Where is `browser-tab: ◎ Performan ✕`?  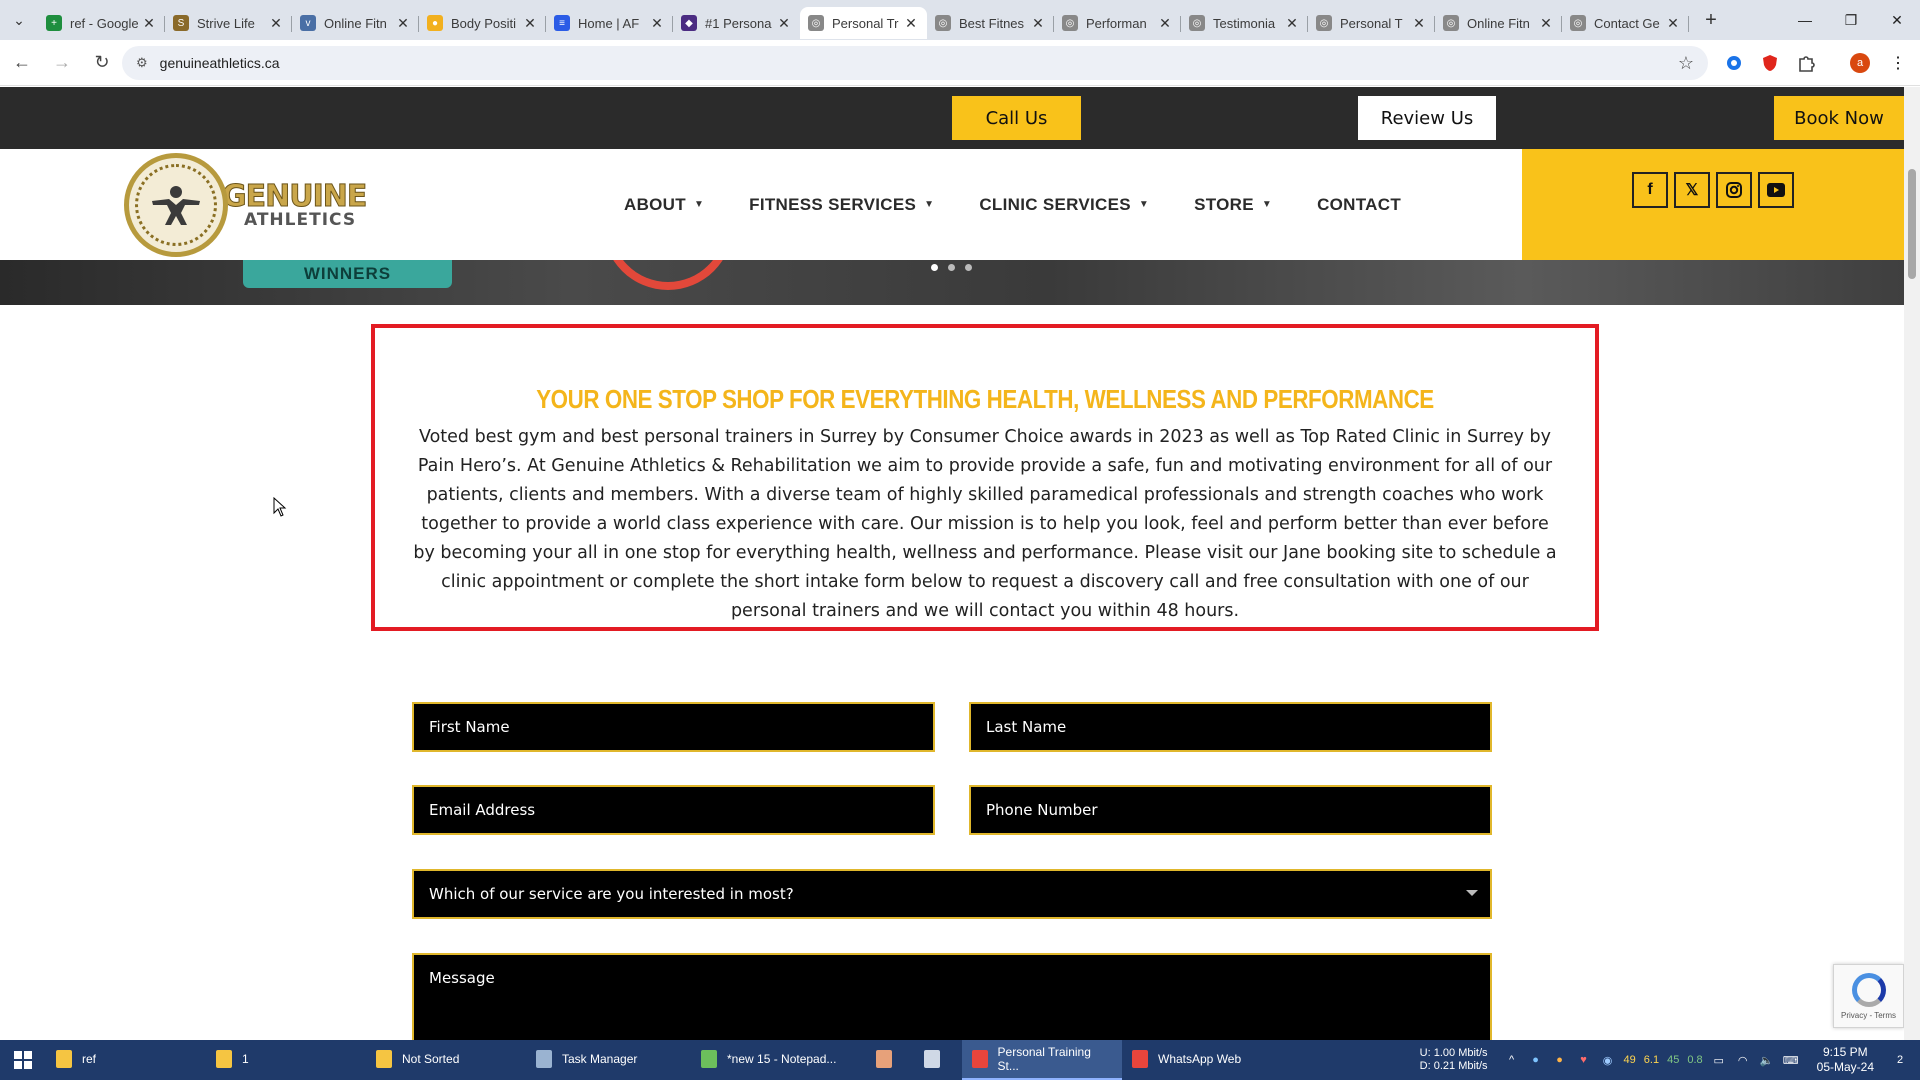 browser-tab: ◎ Performan ✕ is located at coordinates (1117, 23).